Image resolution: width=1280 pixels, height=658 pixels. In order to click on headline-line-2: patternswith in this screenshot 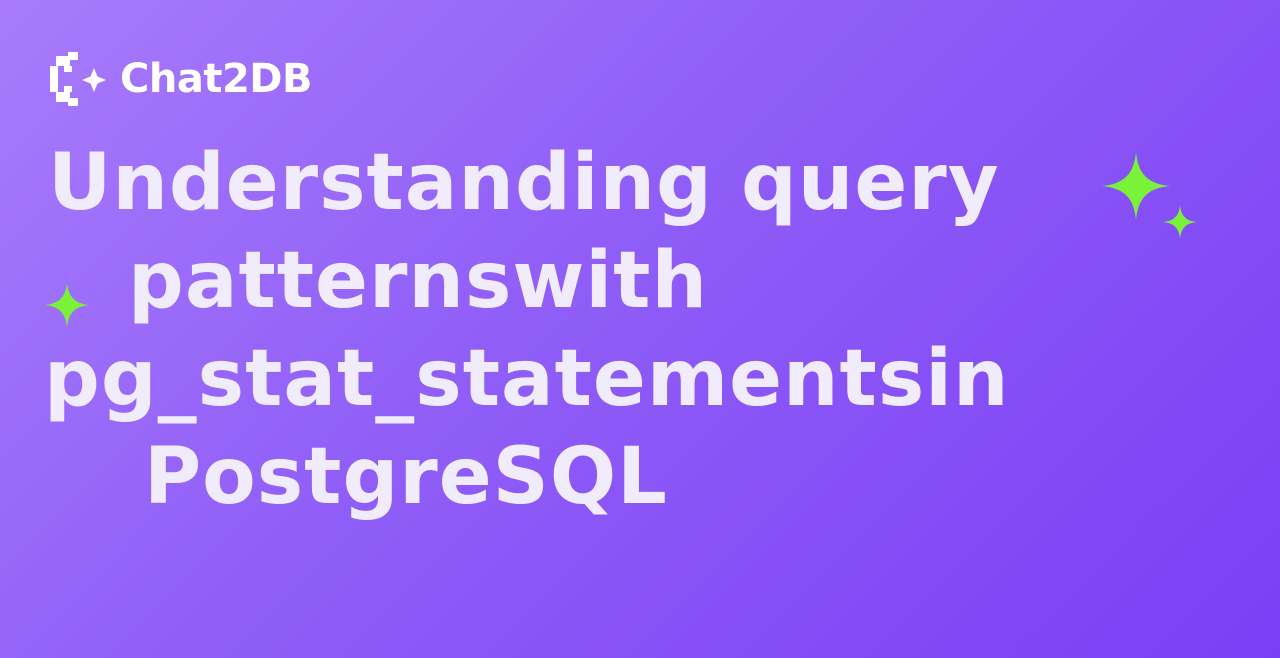, I will do `click(418, 281)`.